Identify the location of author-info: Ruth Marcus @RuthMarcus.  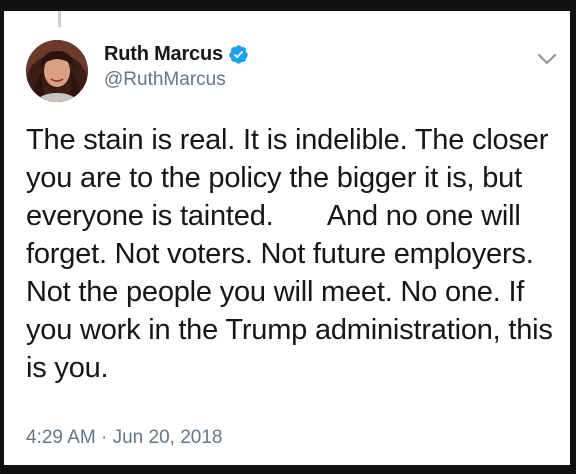
(176, 66).